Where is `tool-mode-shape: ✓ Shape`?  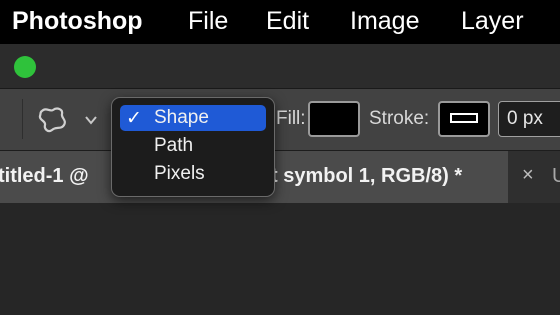
tool-mode-shape: ✓ Shape is located at coordinates (193, 118).